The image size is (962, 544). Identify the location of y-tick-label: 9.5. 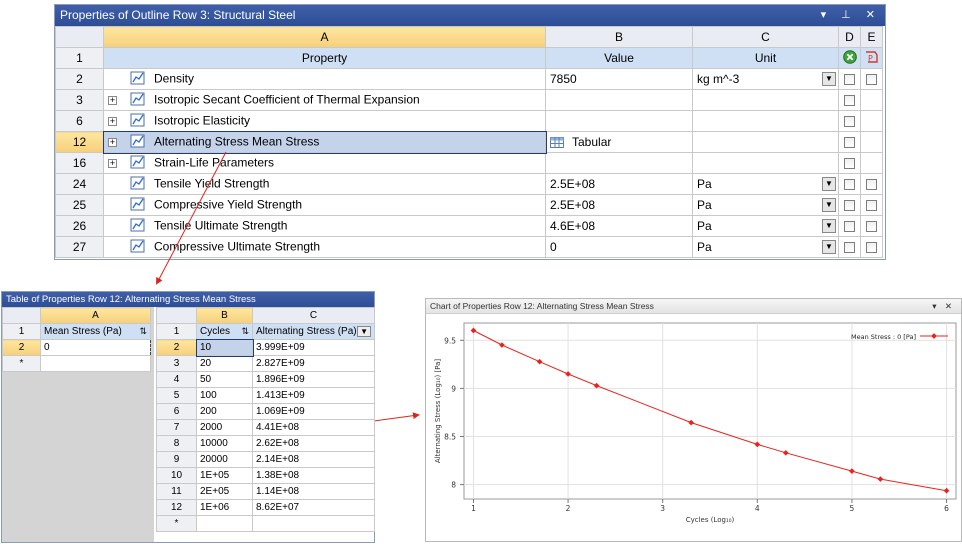
(450, 340).